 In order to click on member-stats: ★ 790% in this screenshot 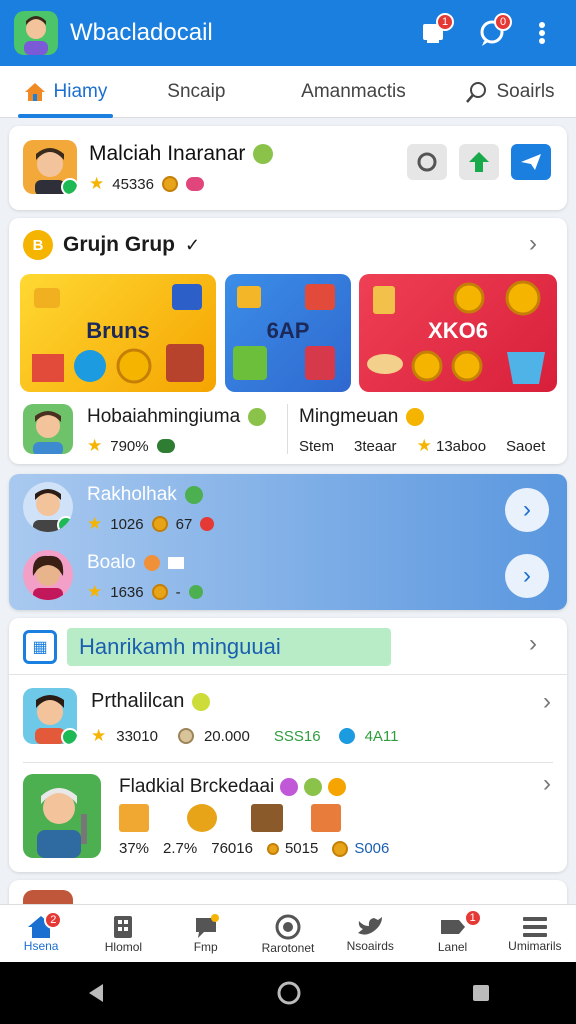, I will do `click(131, 446)`.